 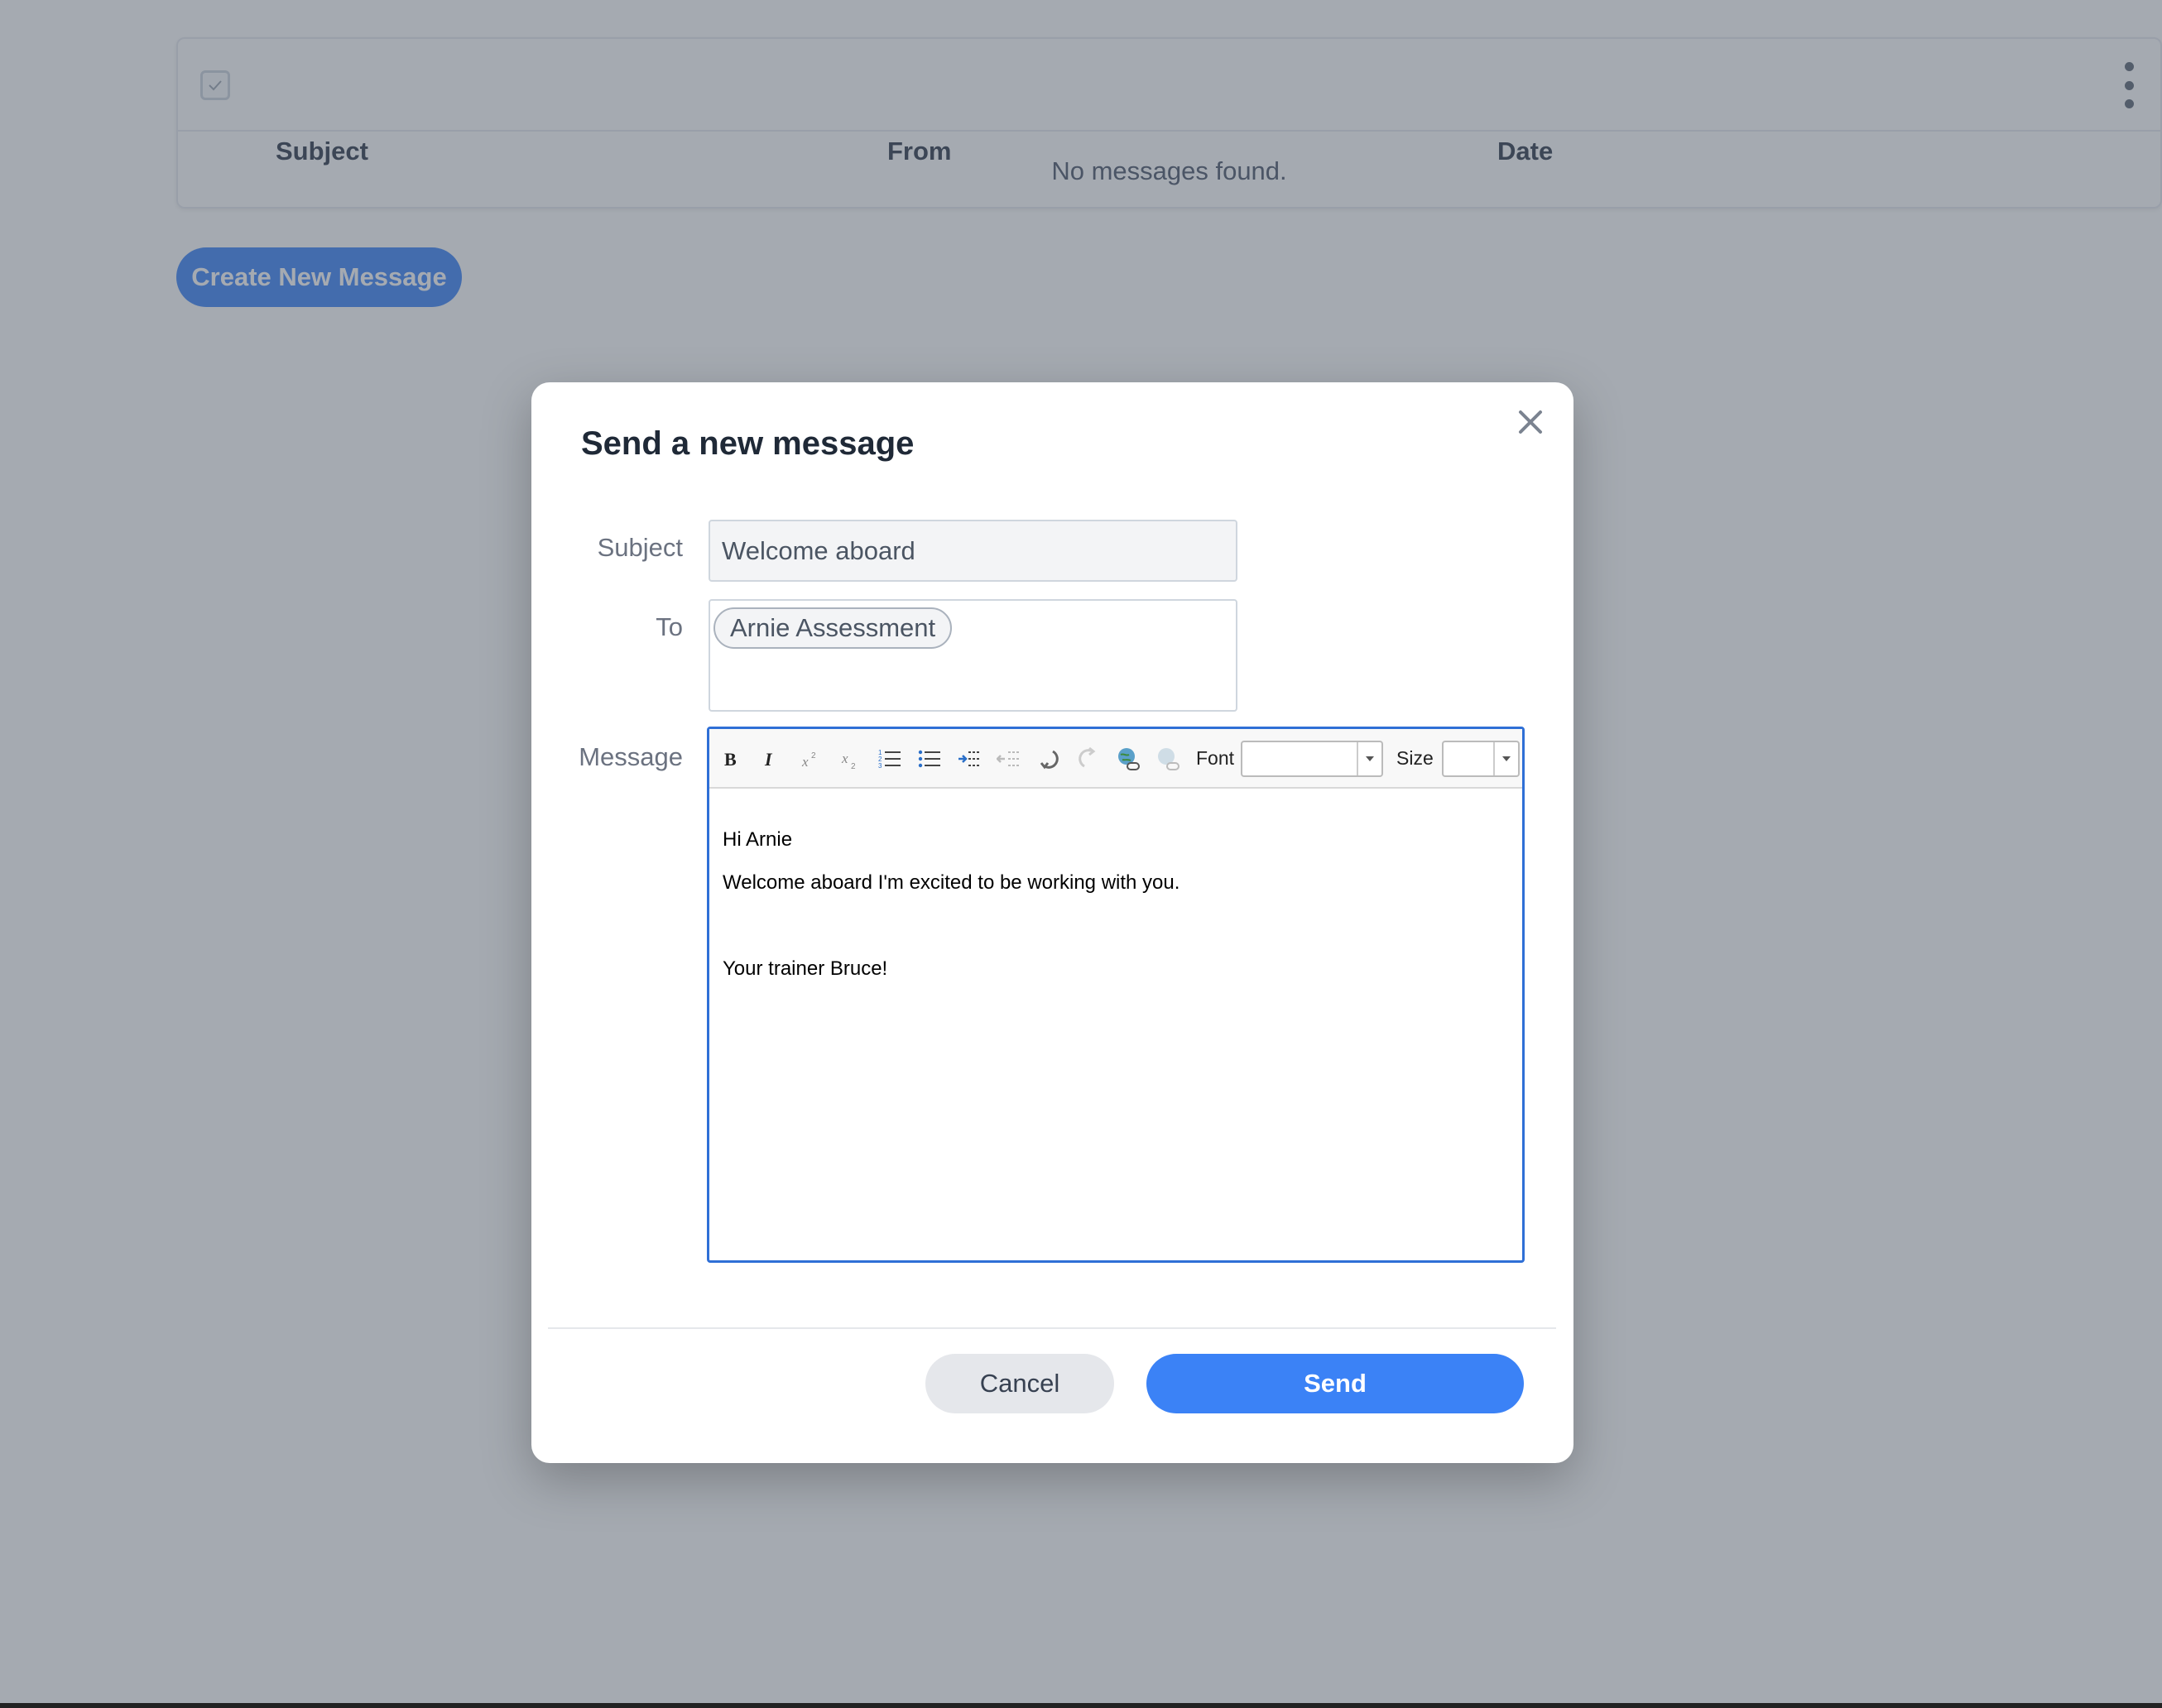 I want to click on close-button, so click(x=1530, y=422).